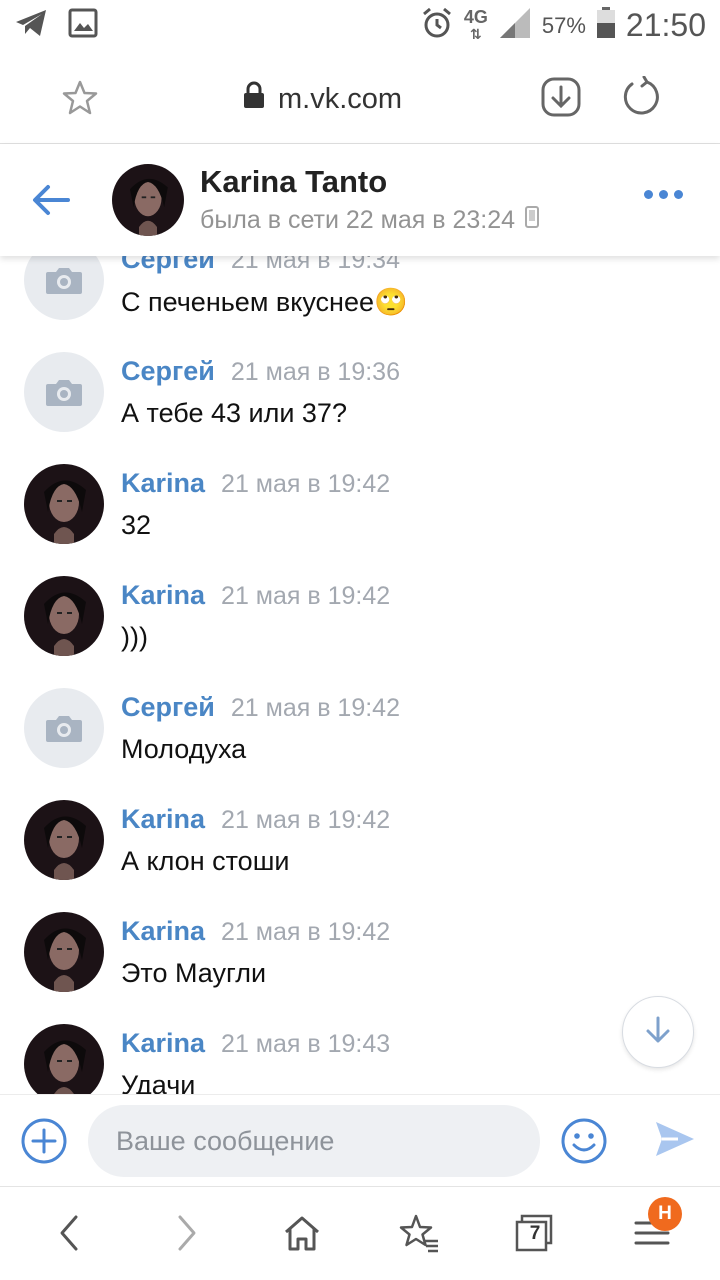 The height and width of the screenshot is (1280, 720). Describe the element at coordinates (563, 25) in the screenshot. I see `battery-percent: 57%` at that location.